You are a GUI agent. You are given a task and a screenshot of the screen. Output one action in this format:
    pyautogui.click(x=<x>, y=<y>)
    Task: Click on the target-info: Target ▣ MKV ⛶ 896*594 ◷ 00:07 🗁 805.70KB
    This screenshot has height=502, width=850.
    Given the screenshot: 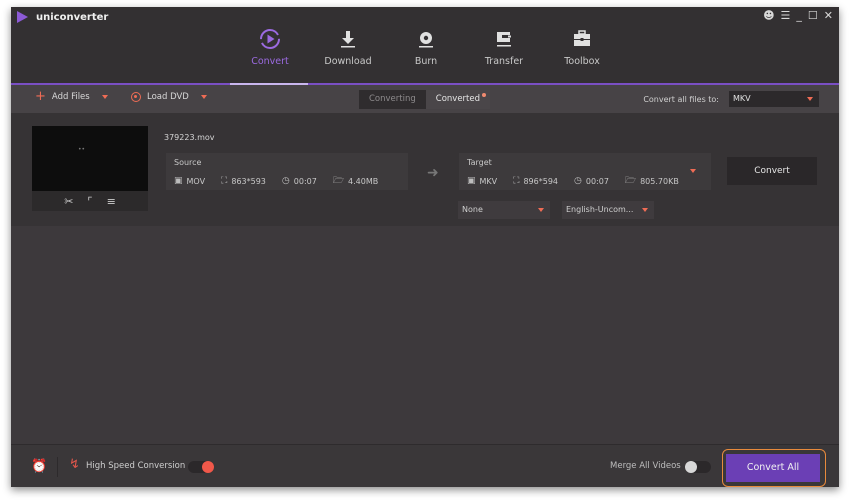 What is the action you would take?
    pyautogui.click(x=585, y=171)
    